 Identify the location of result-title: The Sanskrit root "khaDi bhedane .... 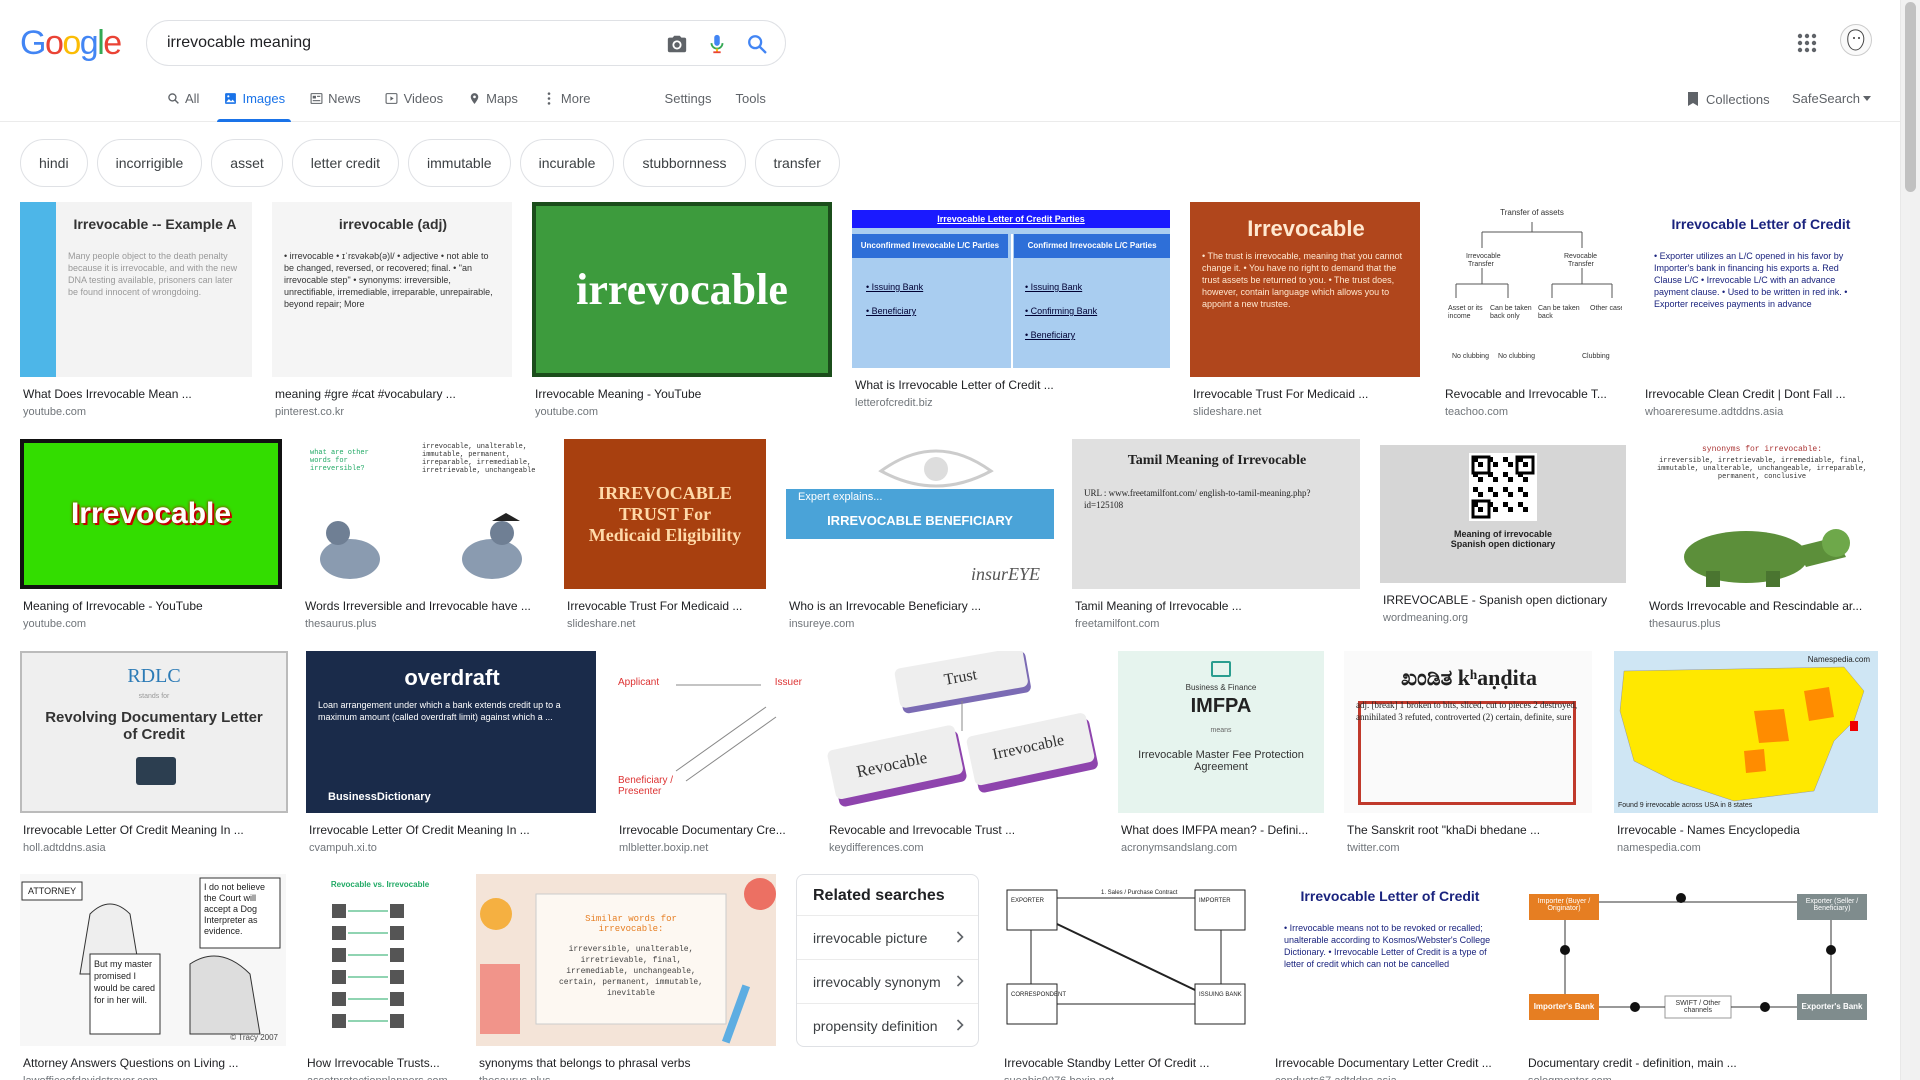
(1468, 830).